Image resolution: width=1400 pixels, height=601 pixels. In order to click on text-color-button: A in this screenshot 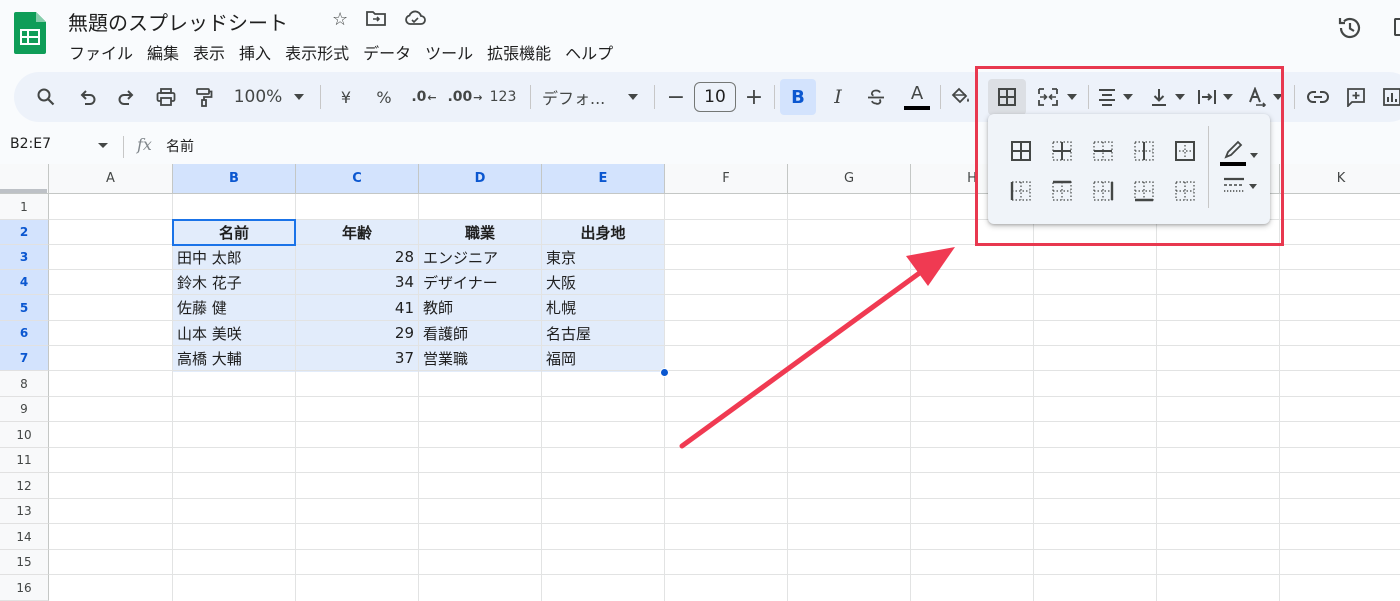, I will do `click(917, 97)`.